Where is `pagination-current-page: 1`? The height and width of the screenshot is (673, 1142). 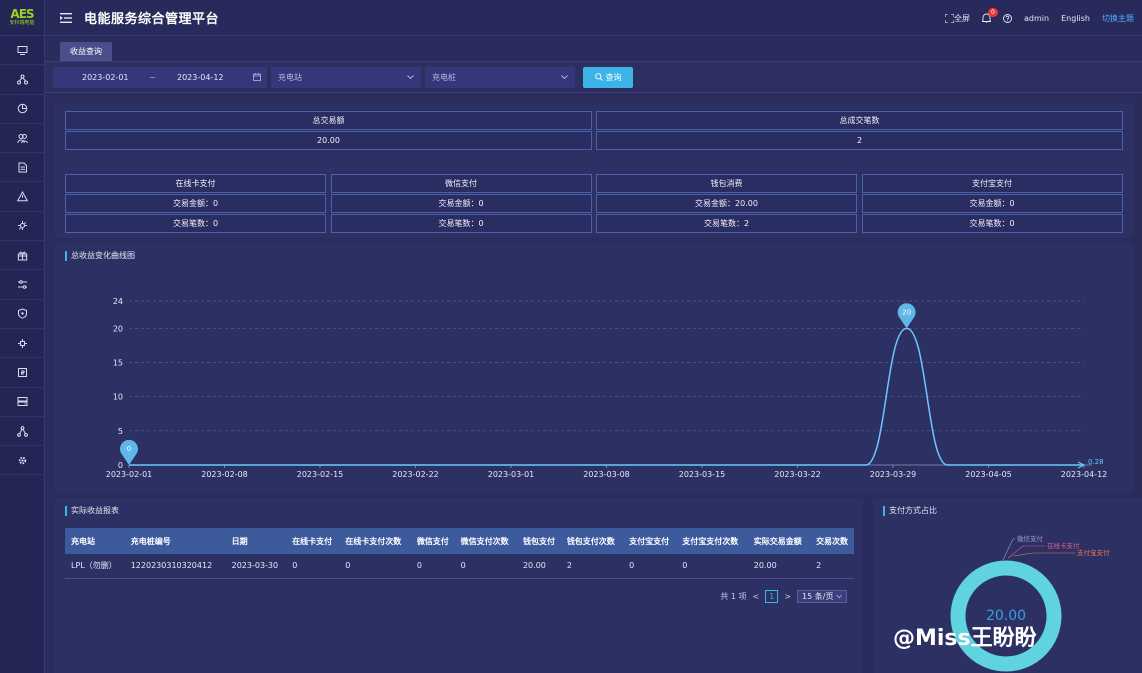 pagination-current-page: 1 is located at coordinates (772, 596).